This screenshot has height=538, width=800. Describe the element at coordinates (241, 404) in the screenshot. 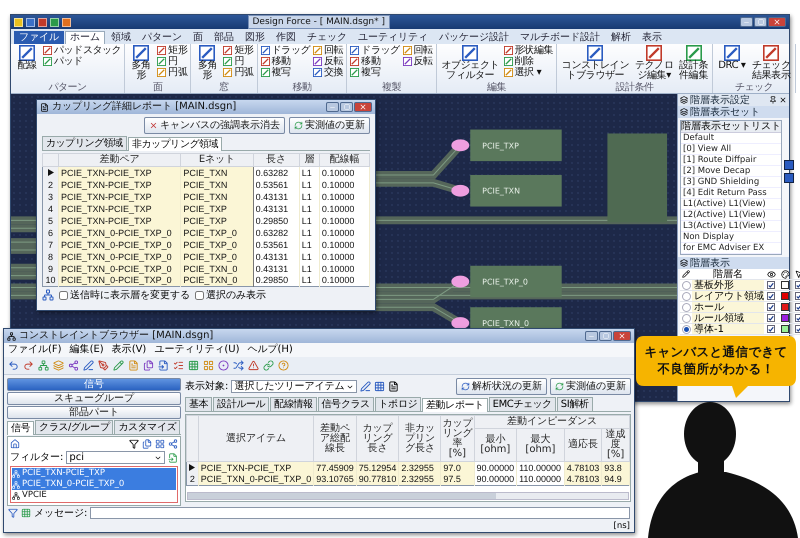

I see `tab: 設計ルール` at that location.